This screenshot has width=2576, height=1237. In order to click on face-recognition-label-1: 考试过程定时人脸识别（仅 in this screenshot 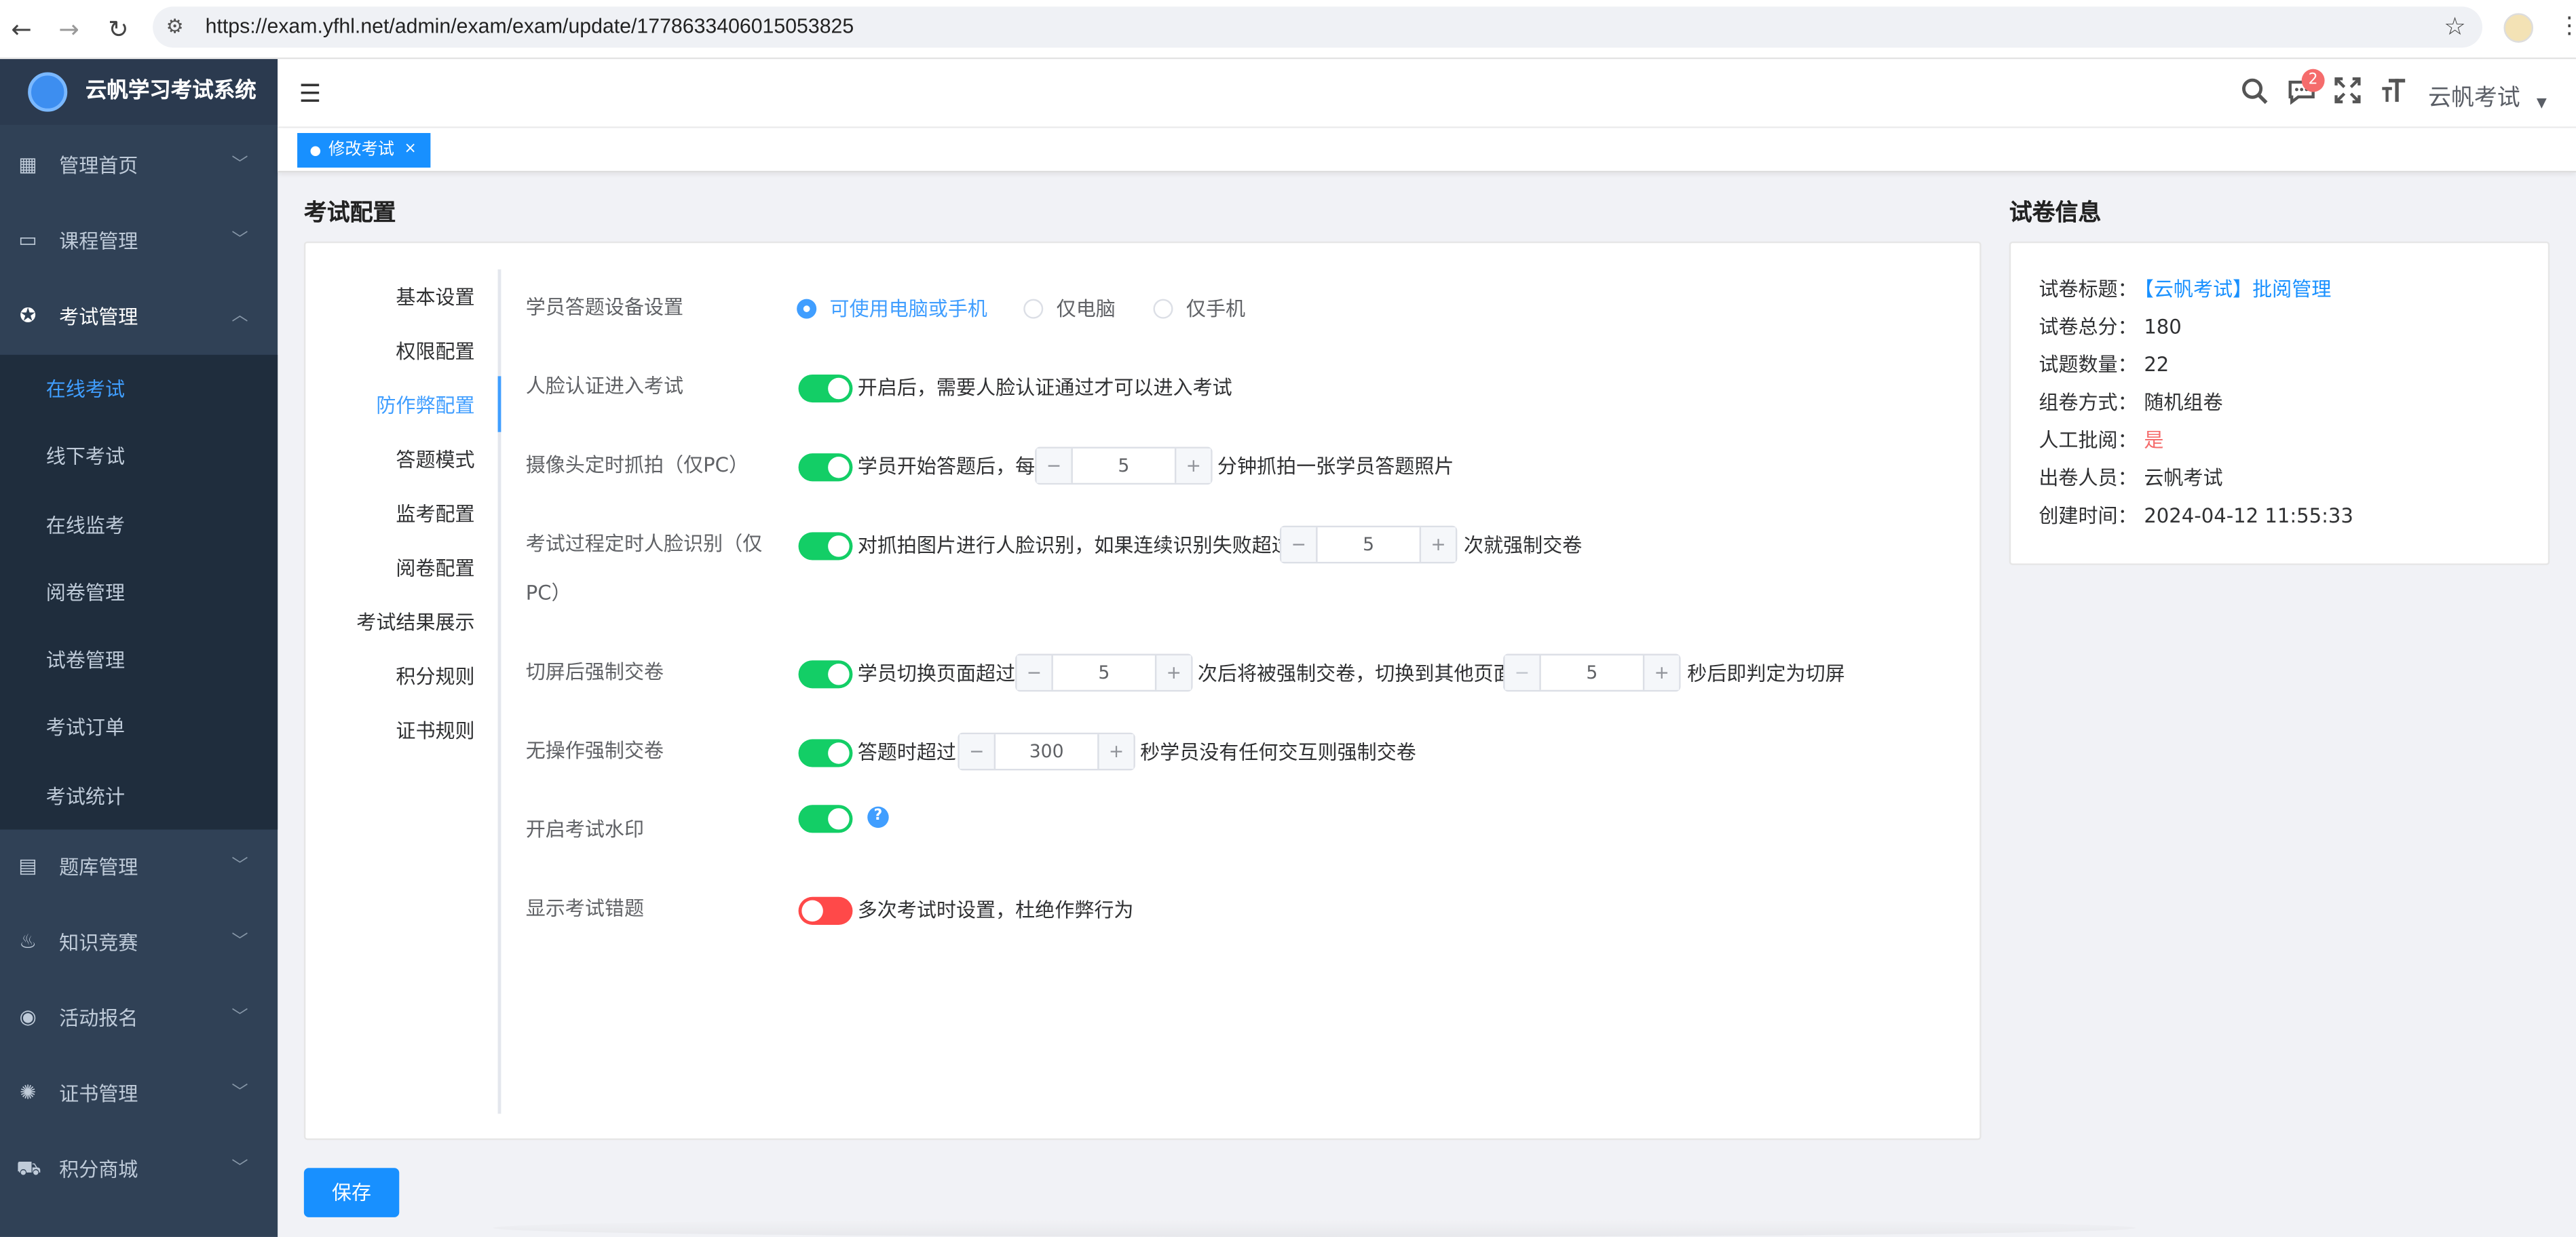, I will do `click(644, 544)`.